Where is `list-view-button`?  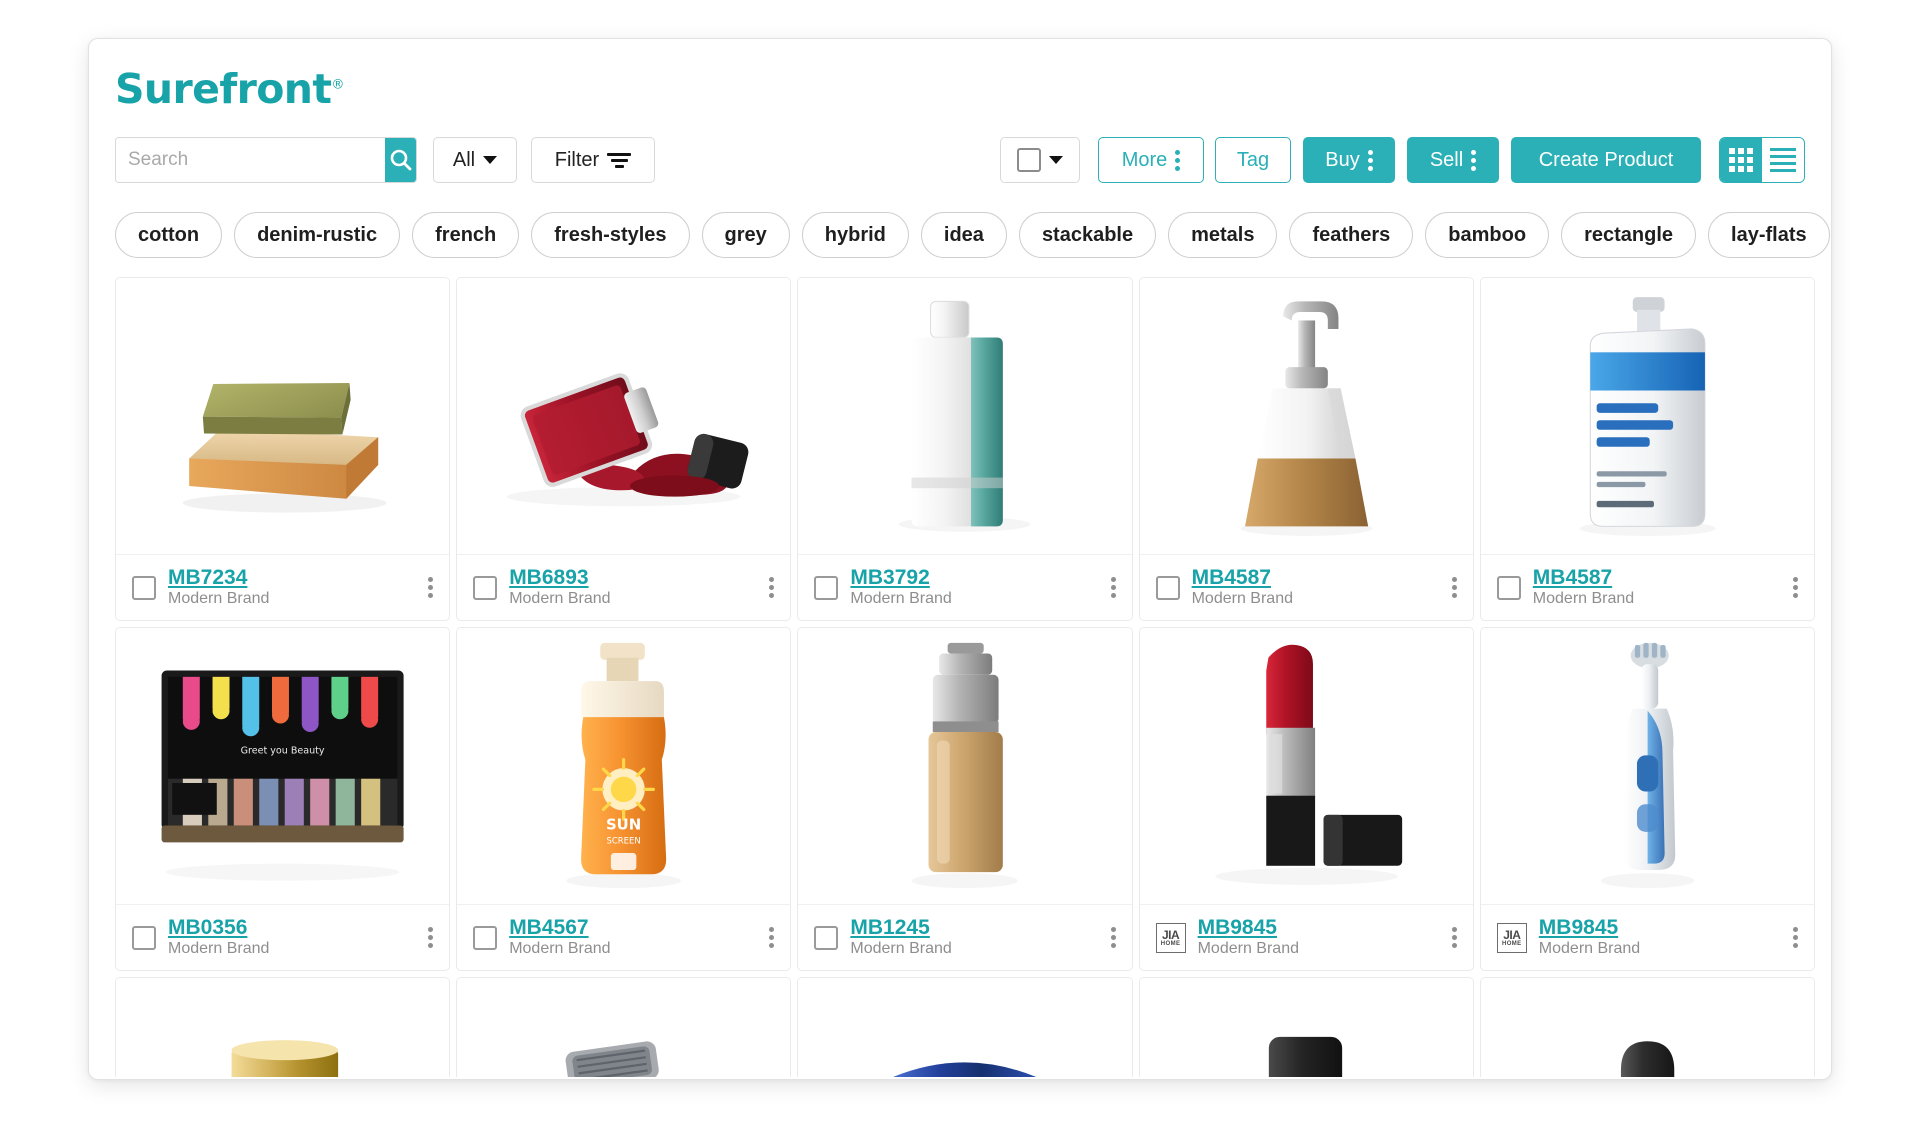
list-view-button is located at coordinates (1783, 160).